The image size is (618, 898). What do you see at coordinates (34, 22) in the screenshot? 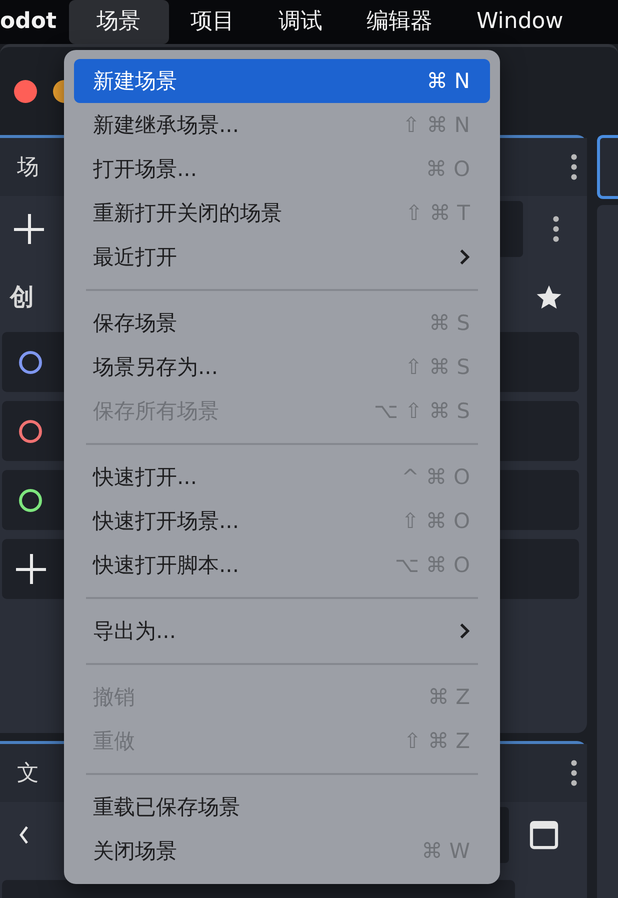
I see `menu-bar-item: odot` at bounding box center [34, 22].